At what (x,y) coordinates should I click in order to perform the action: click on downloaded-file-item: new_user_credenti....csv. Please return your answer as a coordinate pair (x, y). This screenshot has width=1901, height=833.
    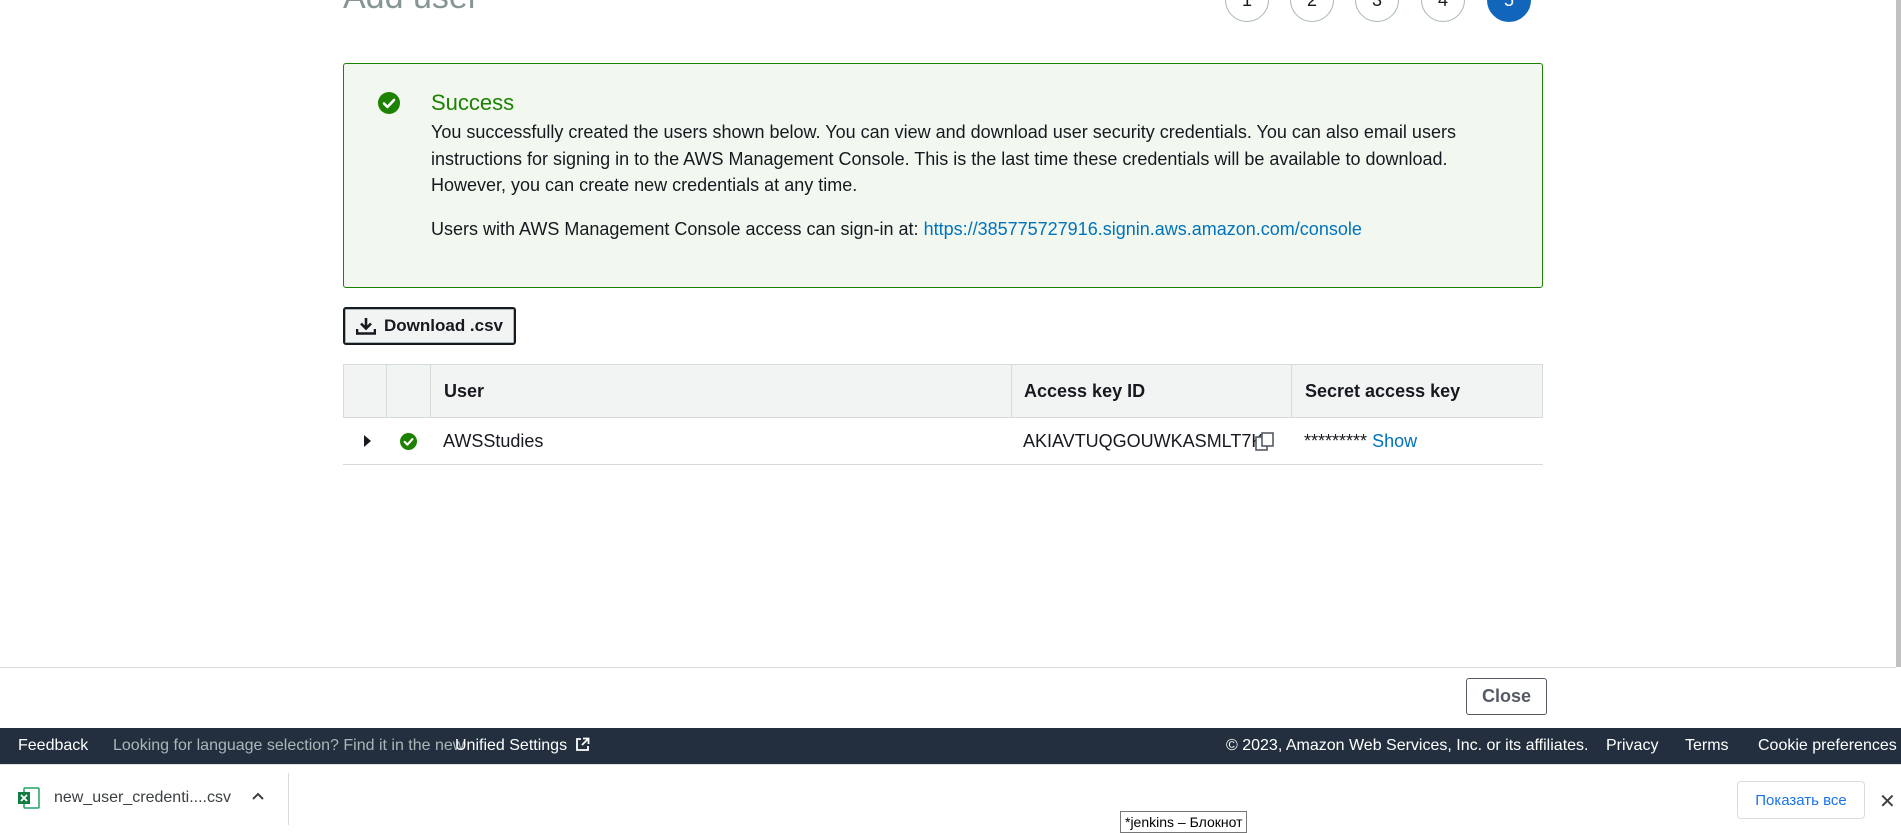
    Looking at the image, I should click on (124, 798).